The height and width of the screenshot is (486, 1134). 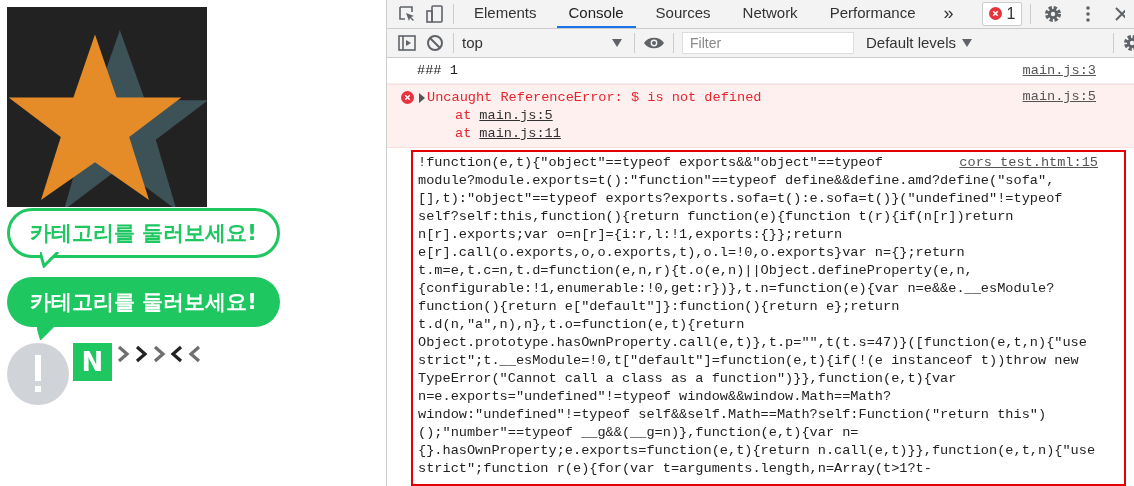 I want to click on n-logo: N, so click(x=92, y=362).